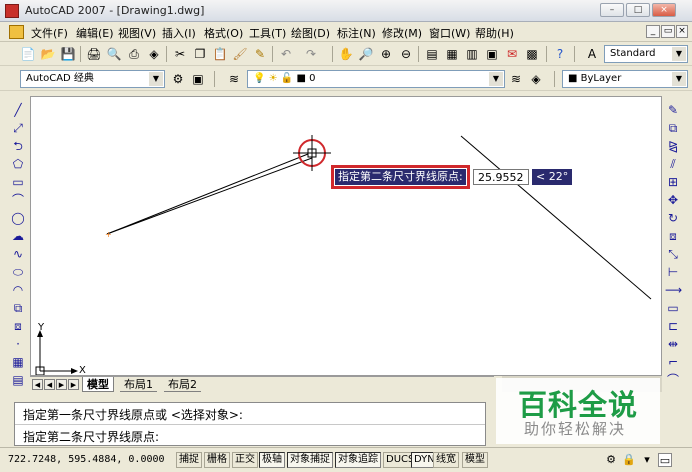 The image size is (692, 472). I want to click on menu-edit: 编辑(E), so click(95, 33).